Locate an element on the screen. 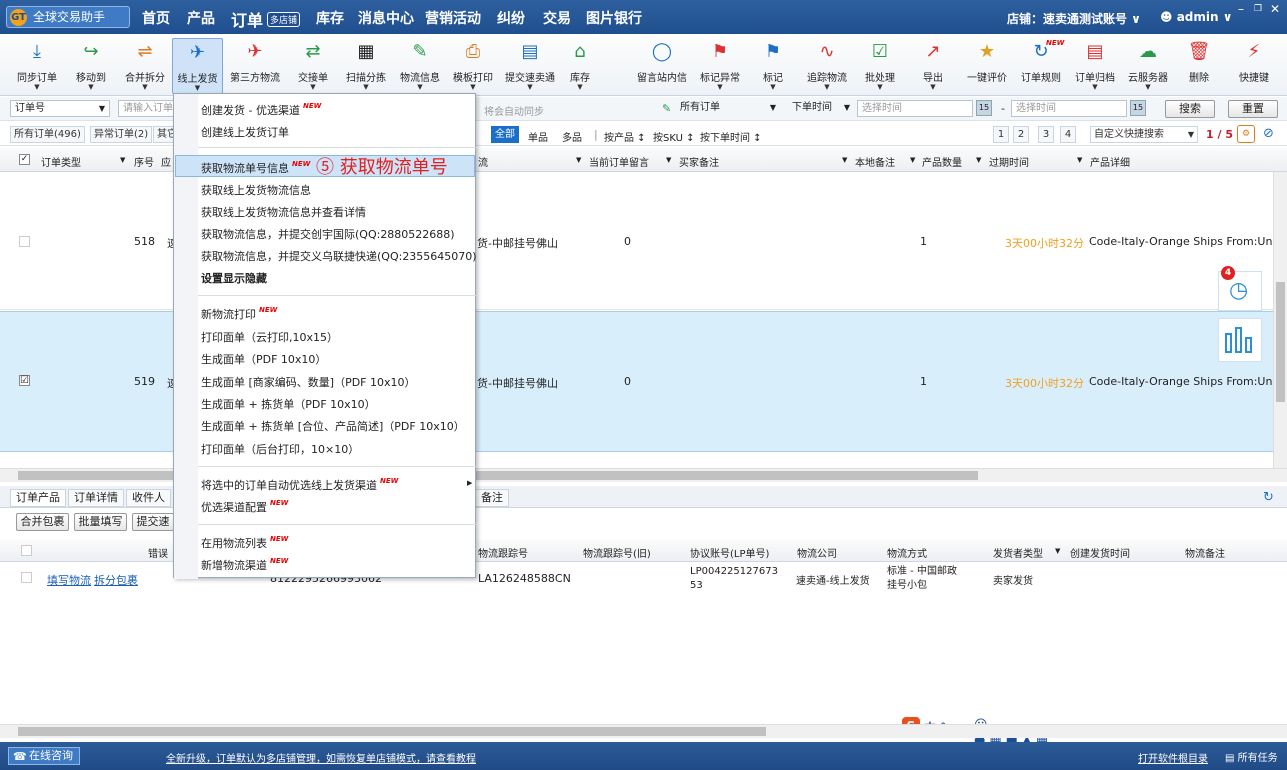  page-1: 1 is located at coordinates (1001, 134).